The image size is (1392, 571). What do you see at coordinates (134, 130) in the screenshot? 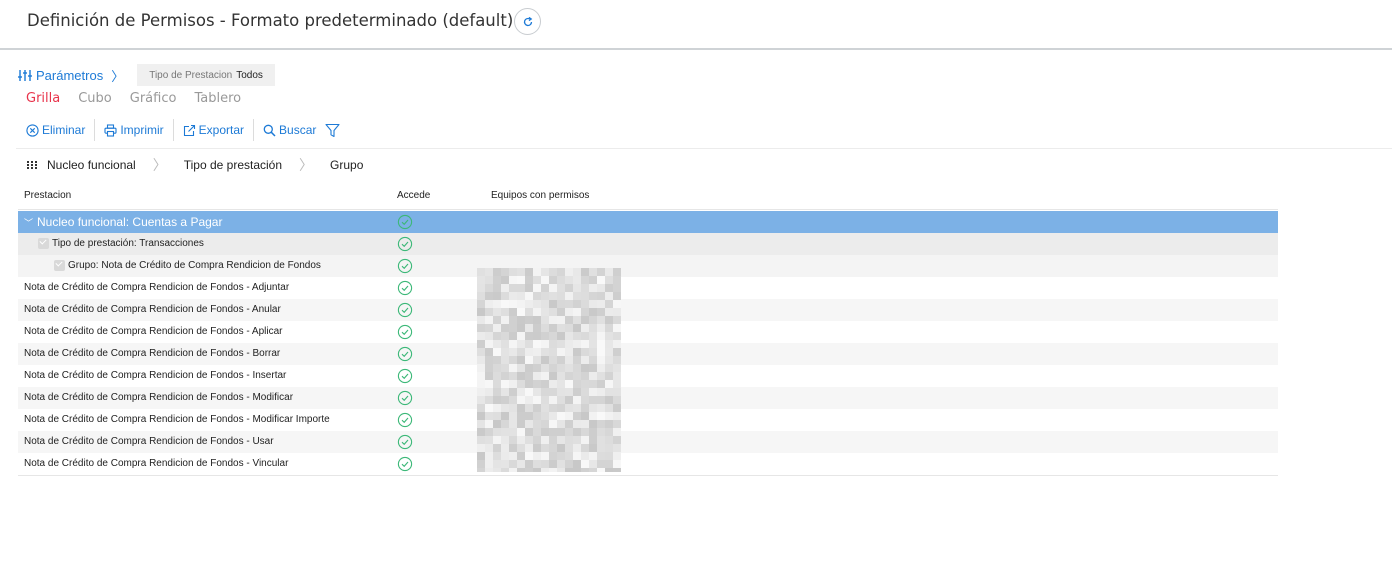
I see `print-button: Imprimir` at bounding box center [134, 130].